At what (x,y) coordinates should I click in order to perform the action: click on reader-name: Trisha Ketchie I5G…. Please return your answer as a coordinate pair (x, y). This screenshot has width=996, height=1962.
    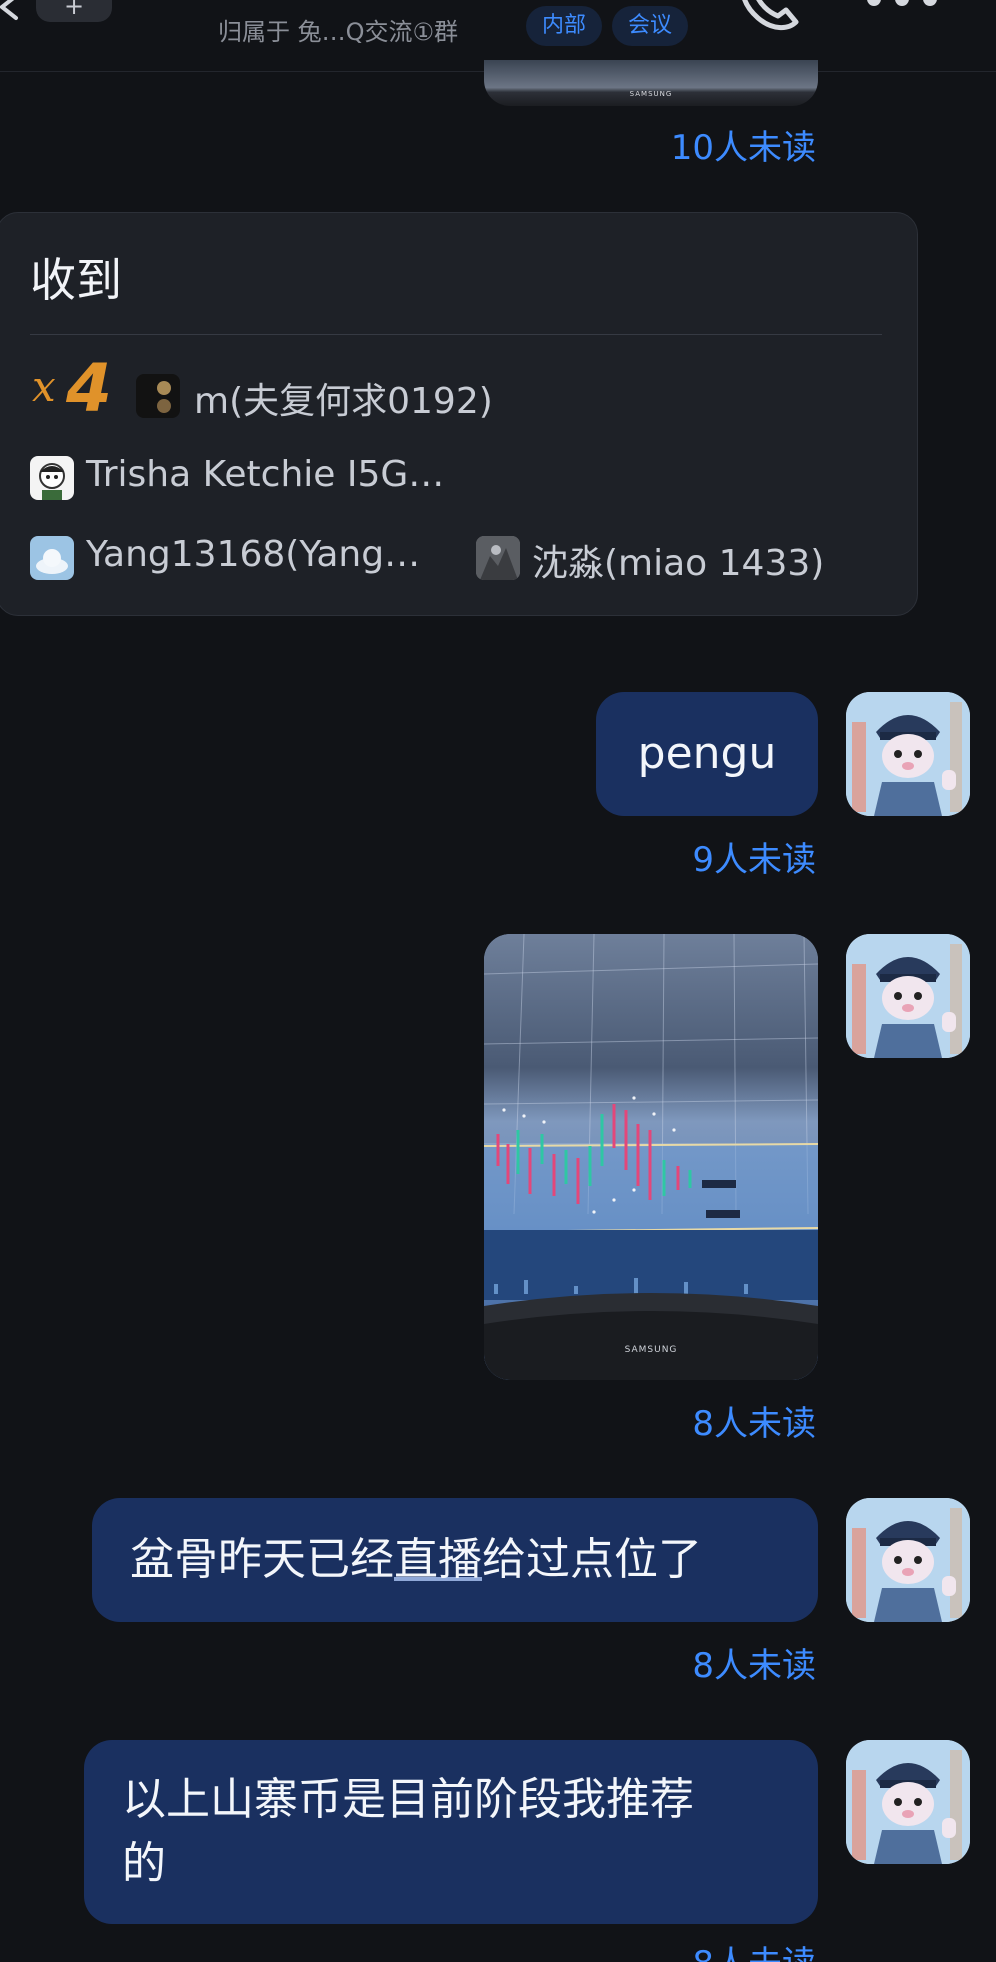
    Looking at the image, I should click on (265, 474).